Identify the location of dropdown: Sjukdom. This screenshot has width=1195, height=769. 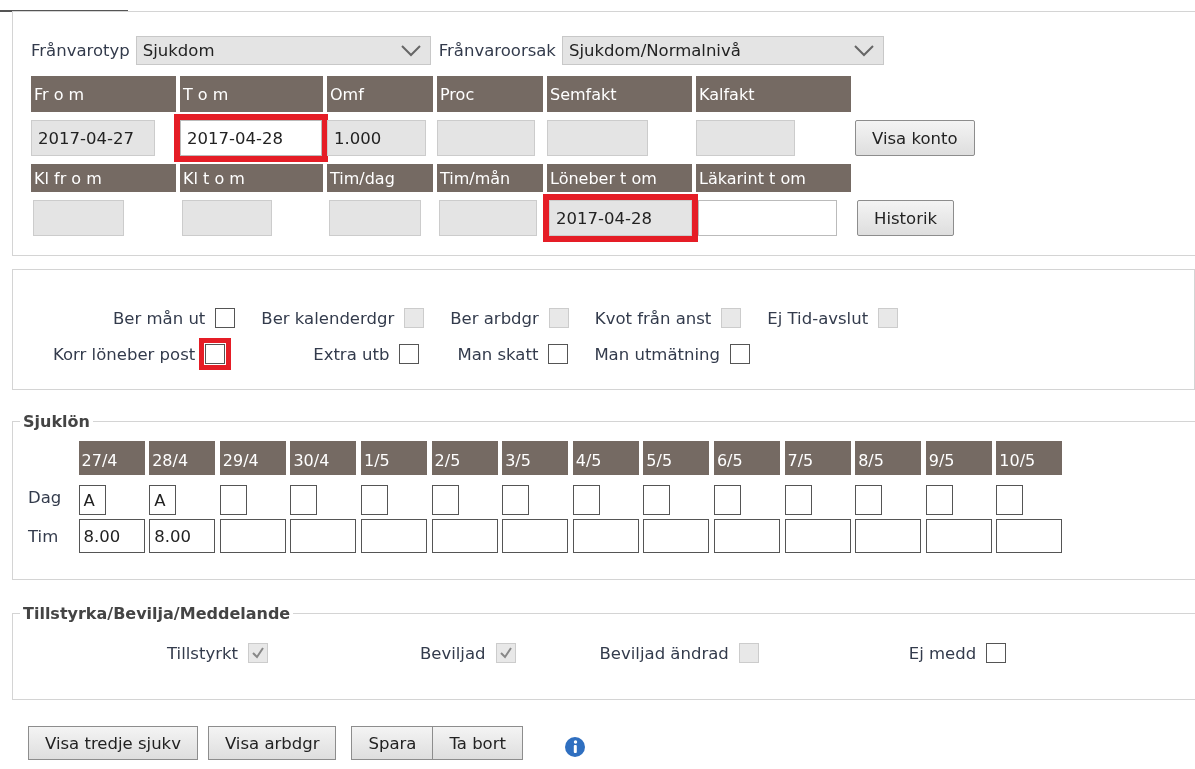
(283, 50).